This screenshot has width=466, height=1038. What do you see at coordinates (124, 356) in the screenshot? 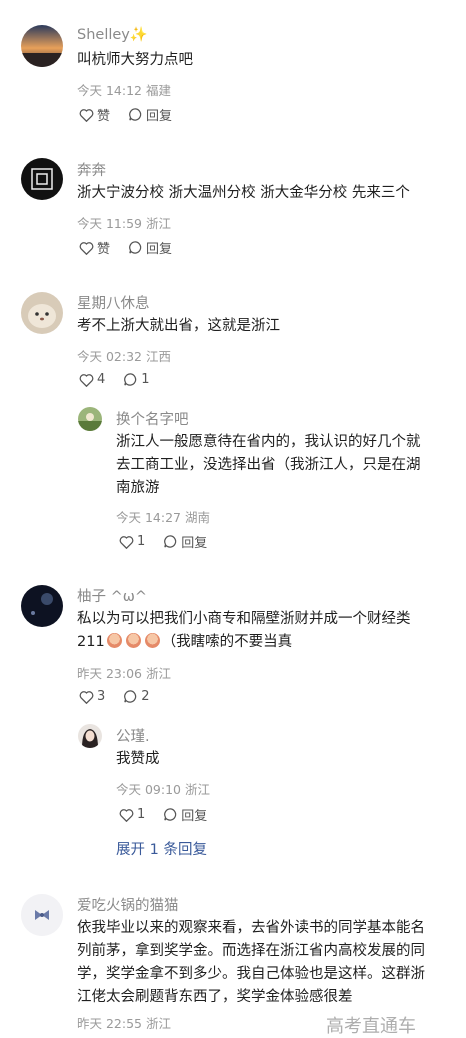
I see `comment-meta: 今天 02:32 江西` at bounding box center [124, 356].